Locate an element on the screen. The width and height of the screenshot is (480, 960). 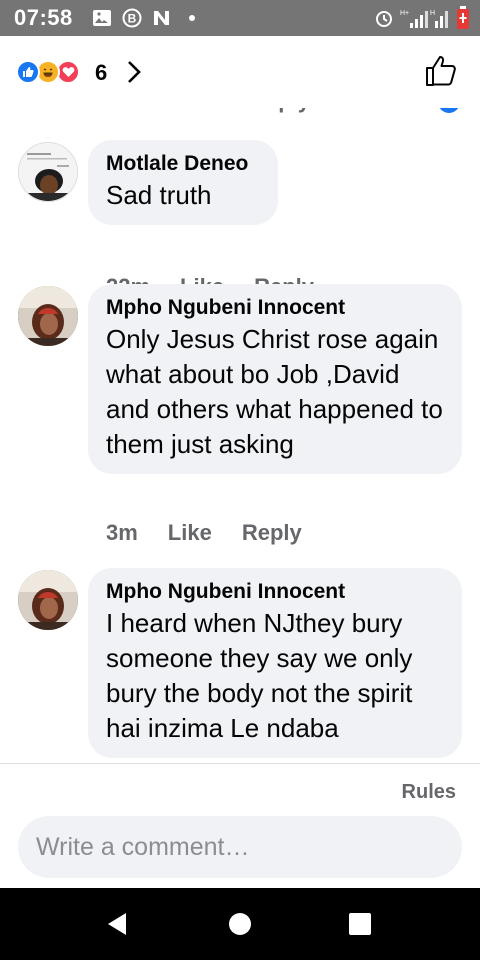
reaction-count: 6 is located at coordinates (101, 73).